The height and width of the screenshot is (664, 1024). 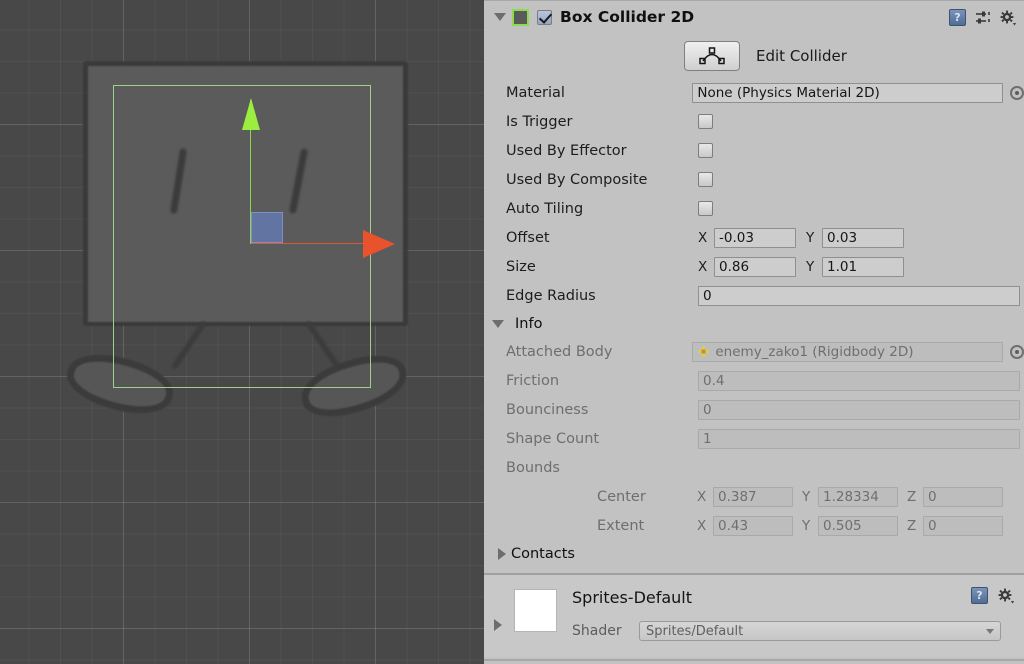 I want to click on property-row-bounds-center: Center X 0.387 Y 1.28334 Z 0, so click(x=754, y=496).